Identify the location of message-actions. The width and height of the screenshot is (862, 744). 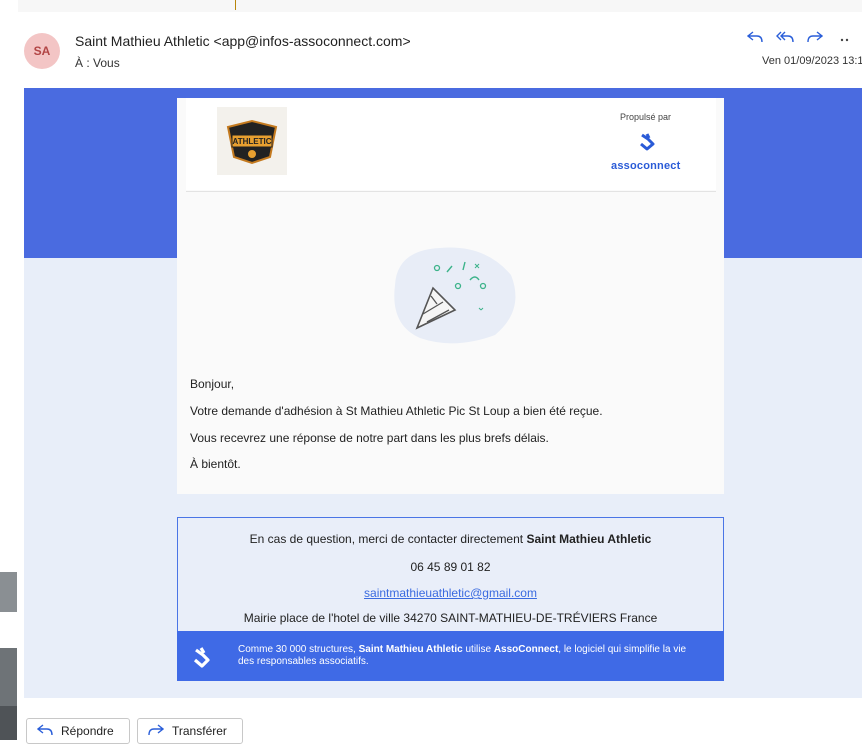
(800, 40).